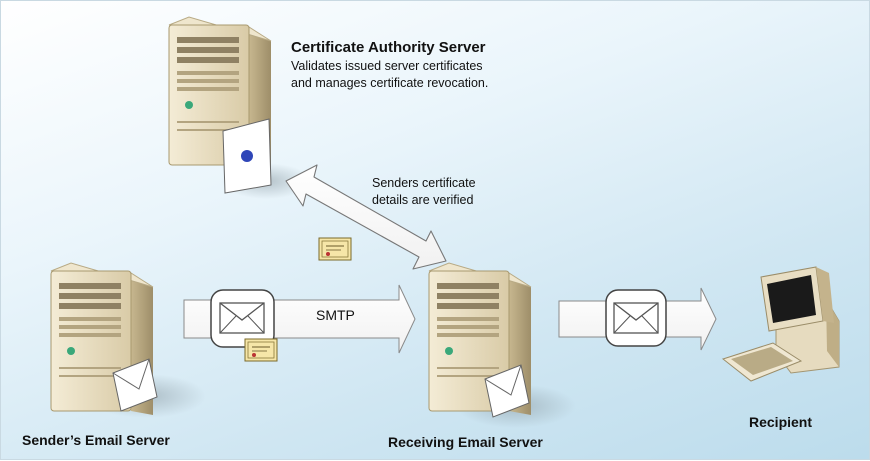 The width and height of the screenshot is (870, 461). Describe the element at coordinates (465, 442) in the screenshot. I see `receiving-server-label: Receiving Email Server` at that location.